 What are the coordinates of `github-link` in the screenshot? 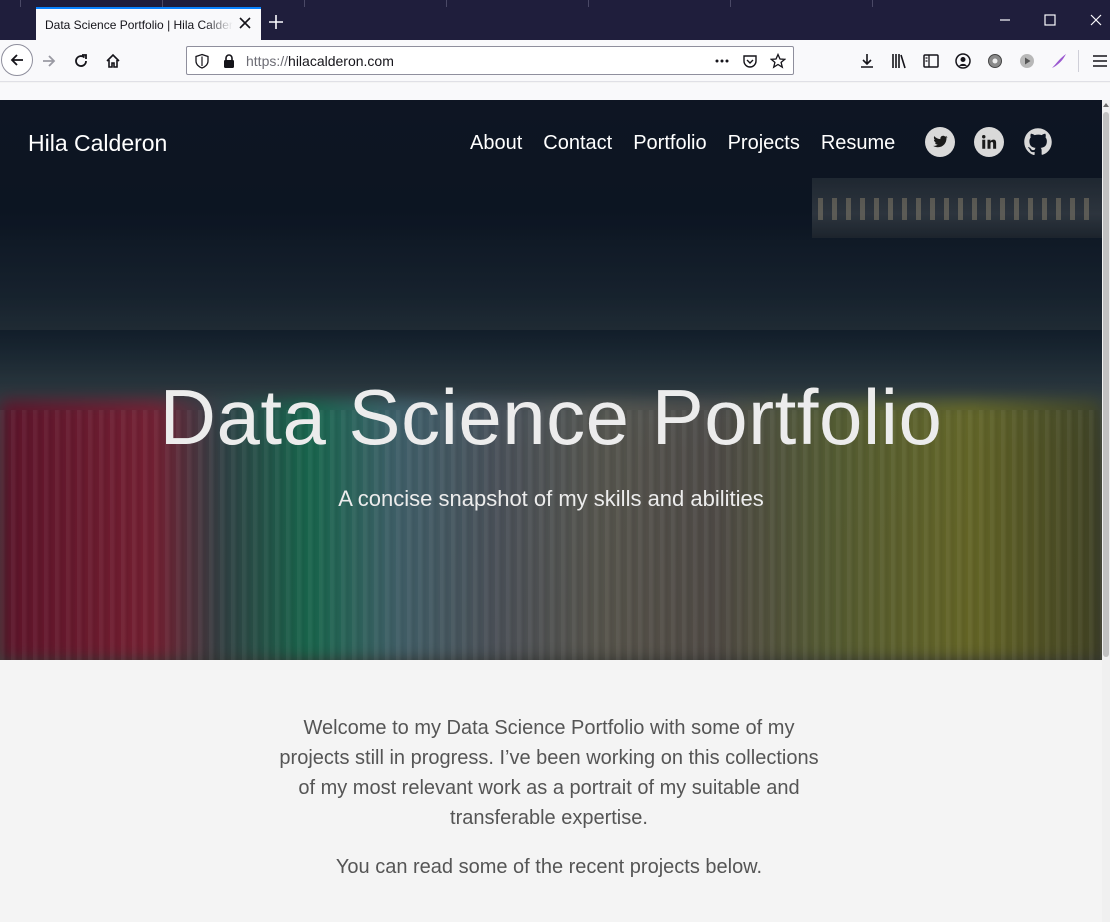 It's located at (1038, 142).